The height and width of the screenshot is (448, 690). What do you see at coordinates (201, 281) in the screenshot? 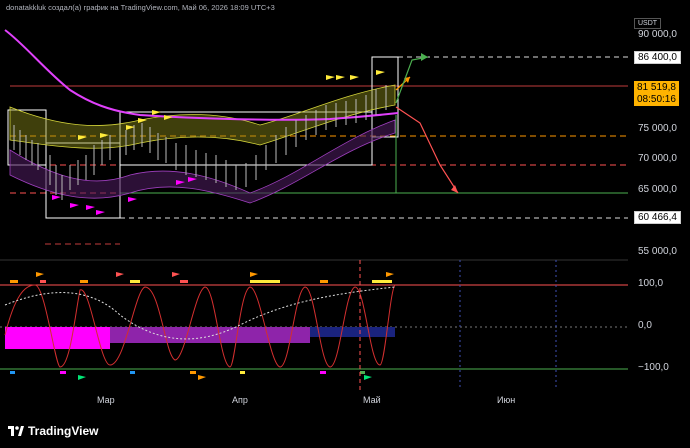
I see `osc-top-markers` at bounding box center [201, 281].